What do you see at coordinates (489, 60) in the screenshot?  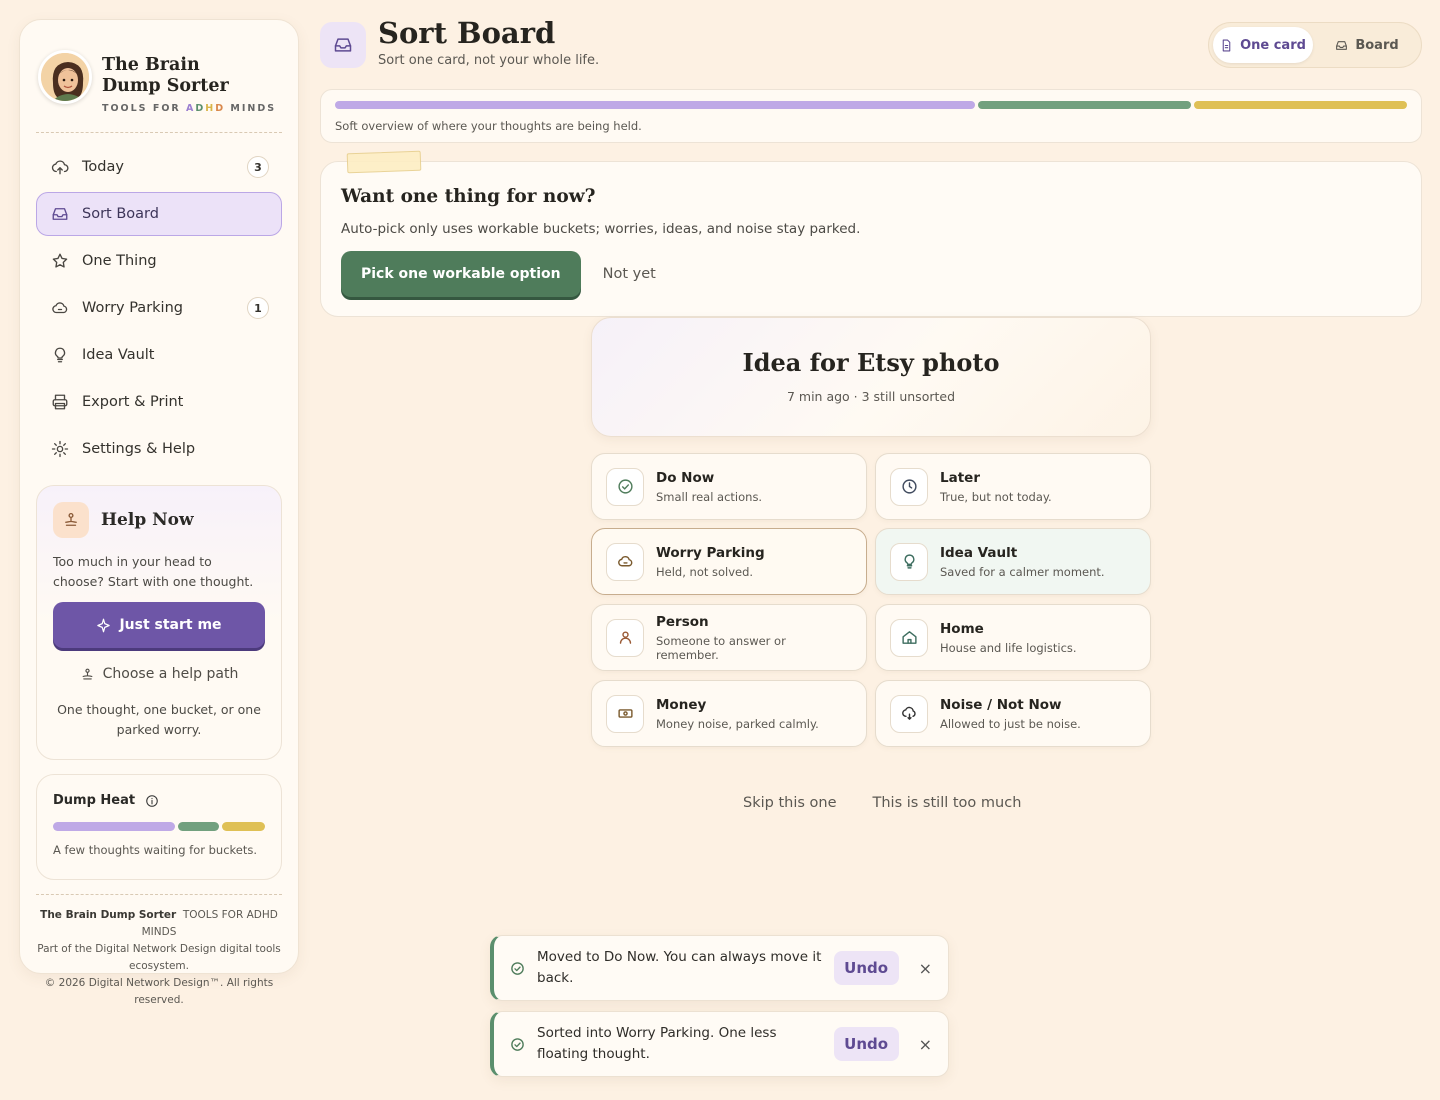 I see `page-subtitle: Sort one card, not your whole life.` at bounding box center [489, 60].